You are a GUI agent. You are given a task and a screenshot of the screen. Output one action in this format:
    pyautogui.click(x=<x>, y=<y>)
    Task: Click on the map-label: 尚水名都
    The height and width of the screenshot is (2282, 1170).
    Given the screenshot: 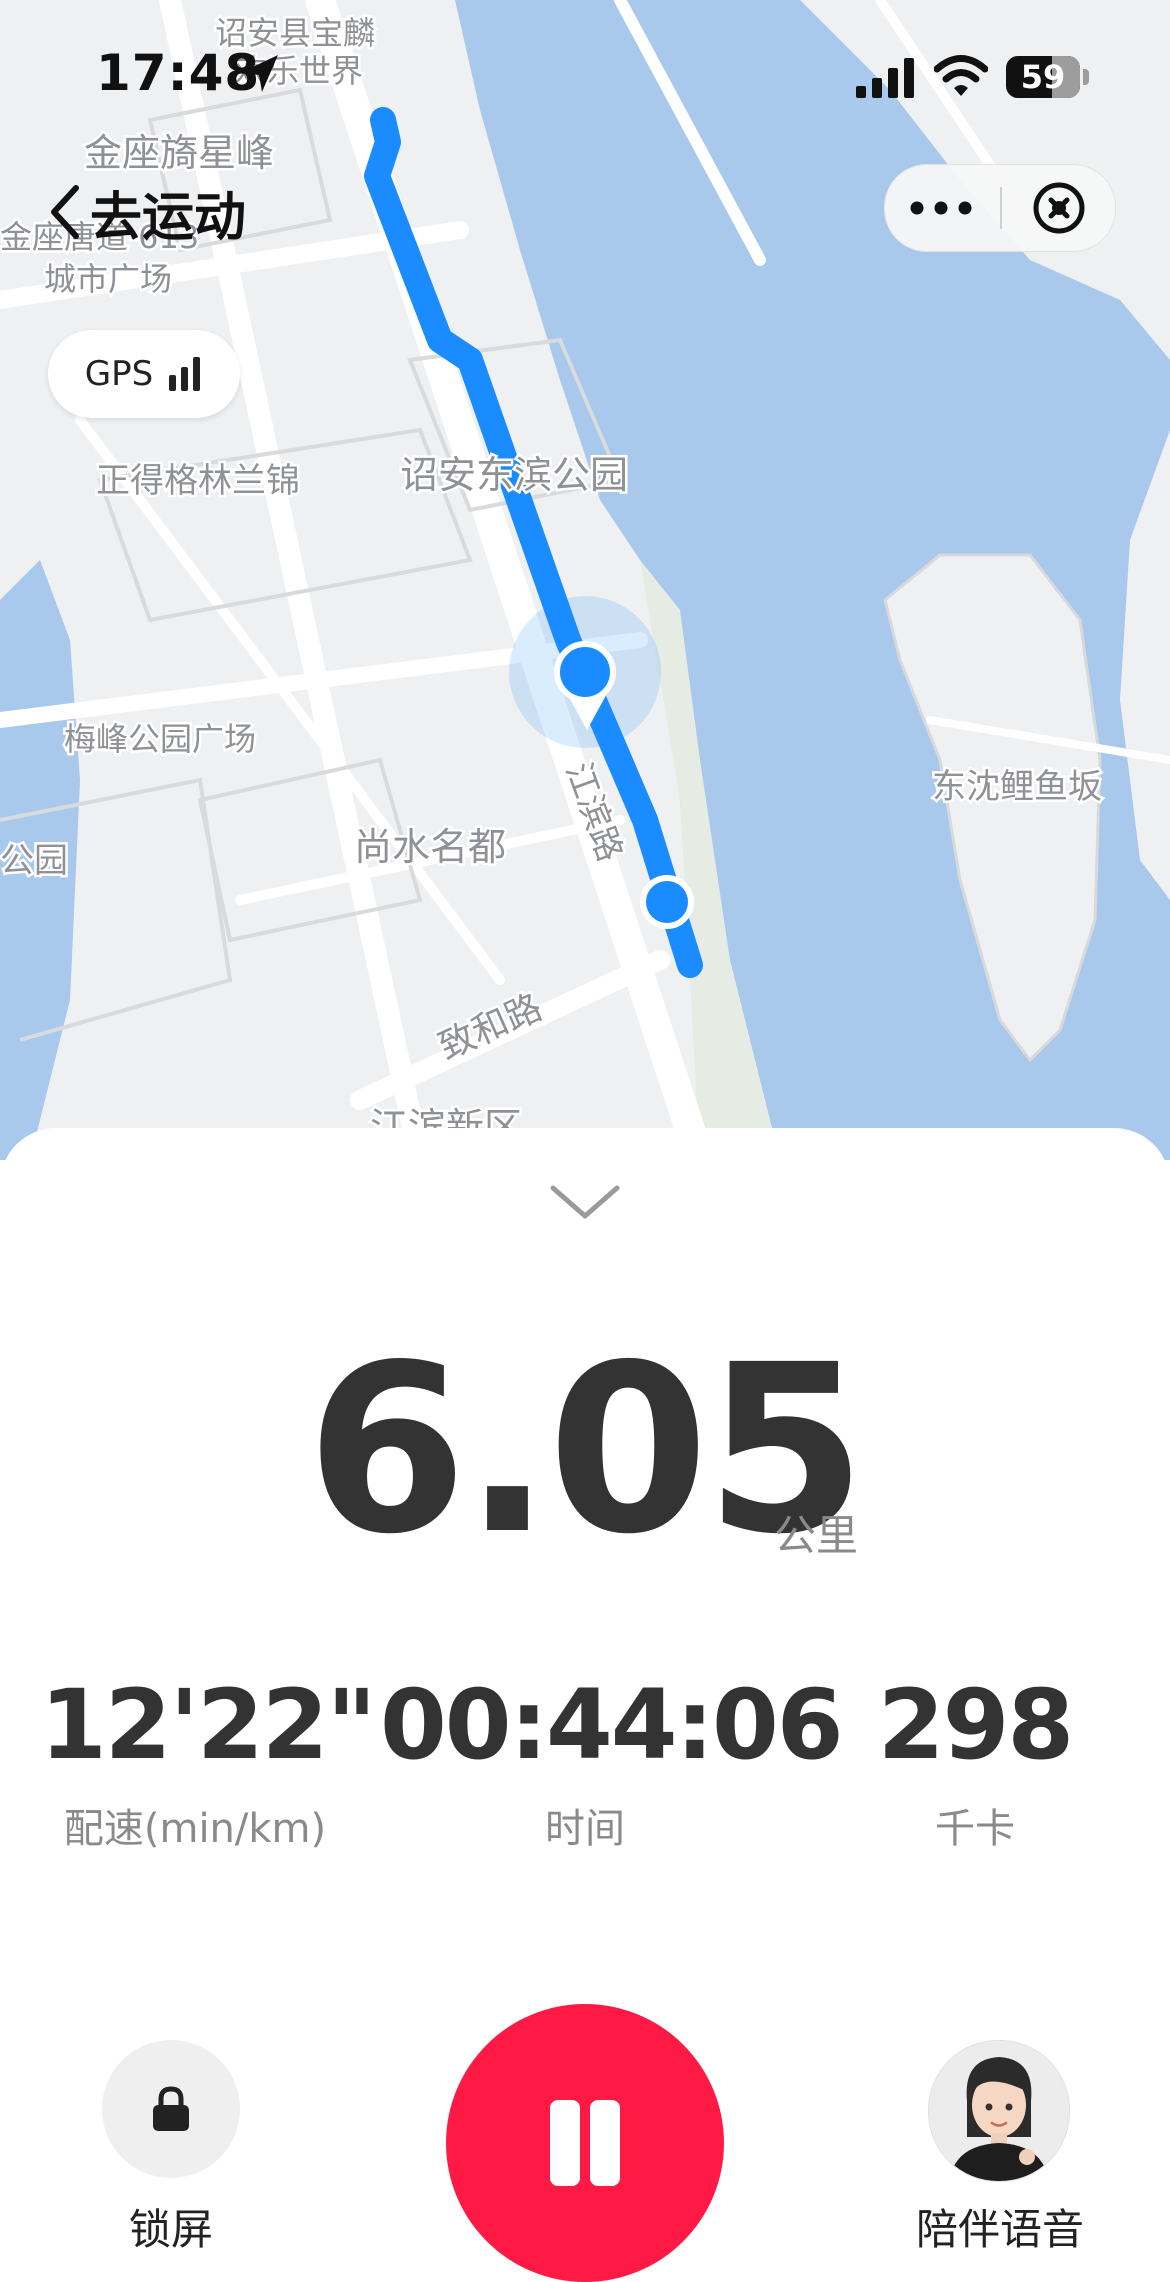 What is the action you would take?
    pyautogui.click(x=430, y=847)
    